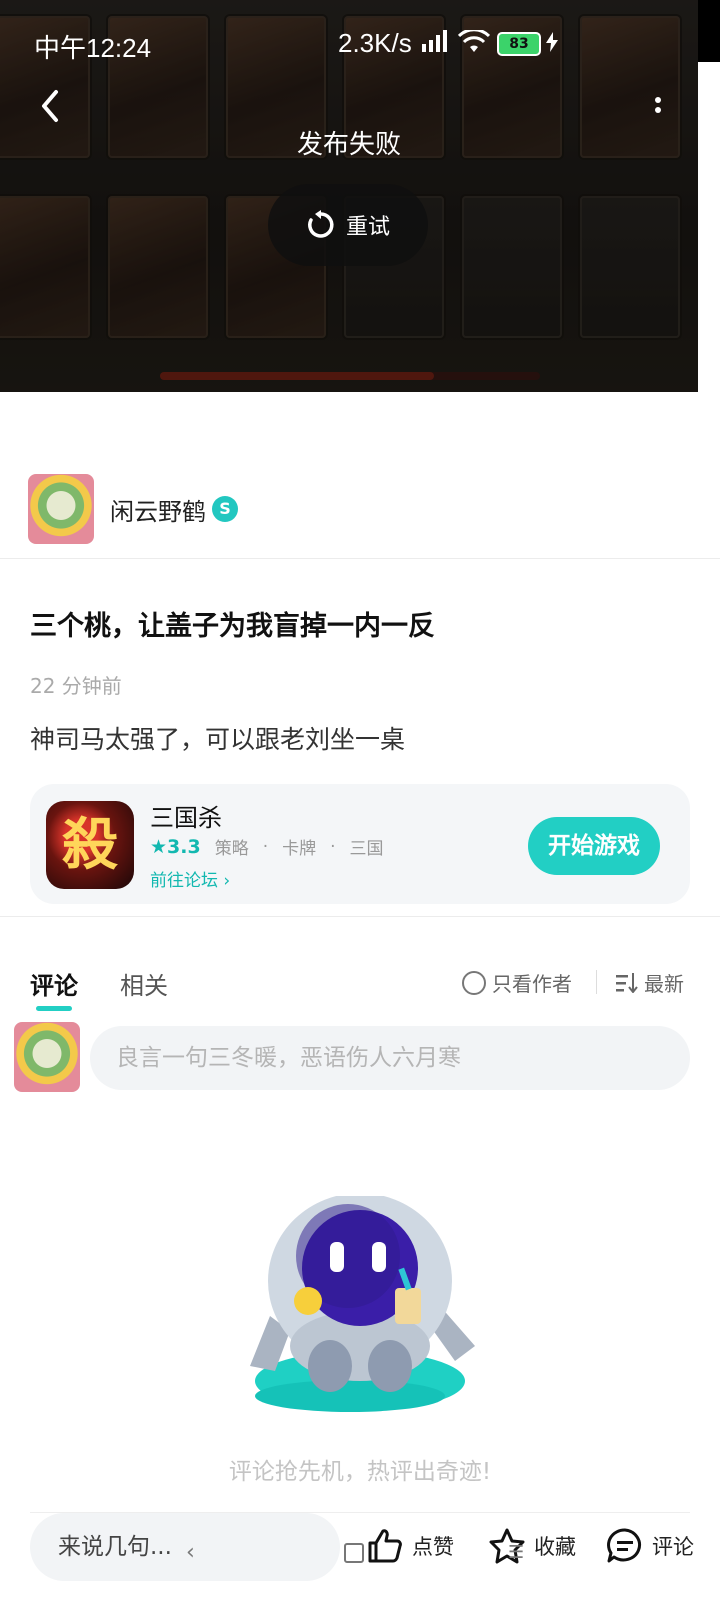 This screenshot has width=720, height=1600. I want to click on tab-comments: 评论, so click(54, 988).